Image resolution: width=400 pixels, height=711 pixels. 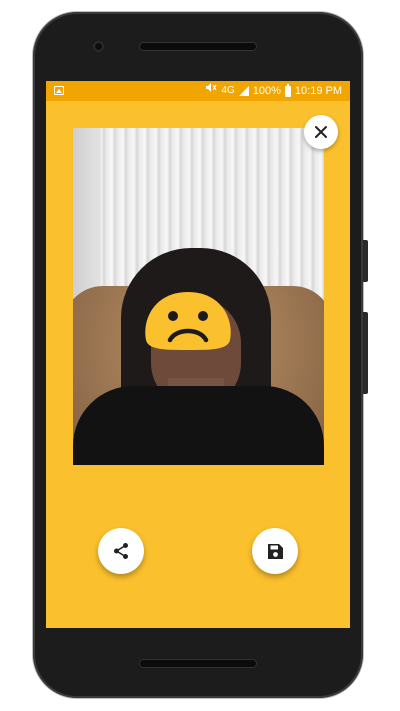 What do you see at coordinates (198, 425) in the screenshot?
I see `shirt` at bounding box center [198, 425].